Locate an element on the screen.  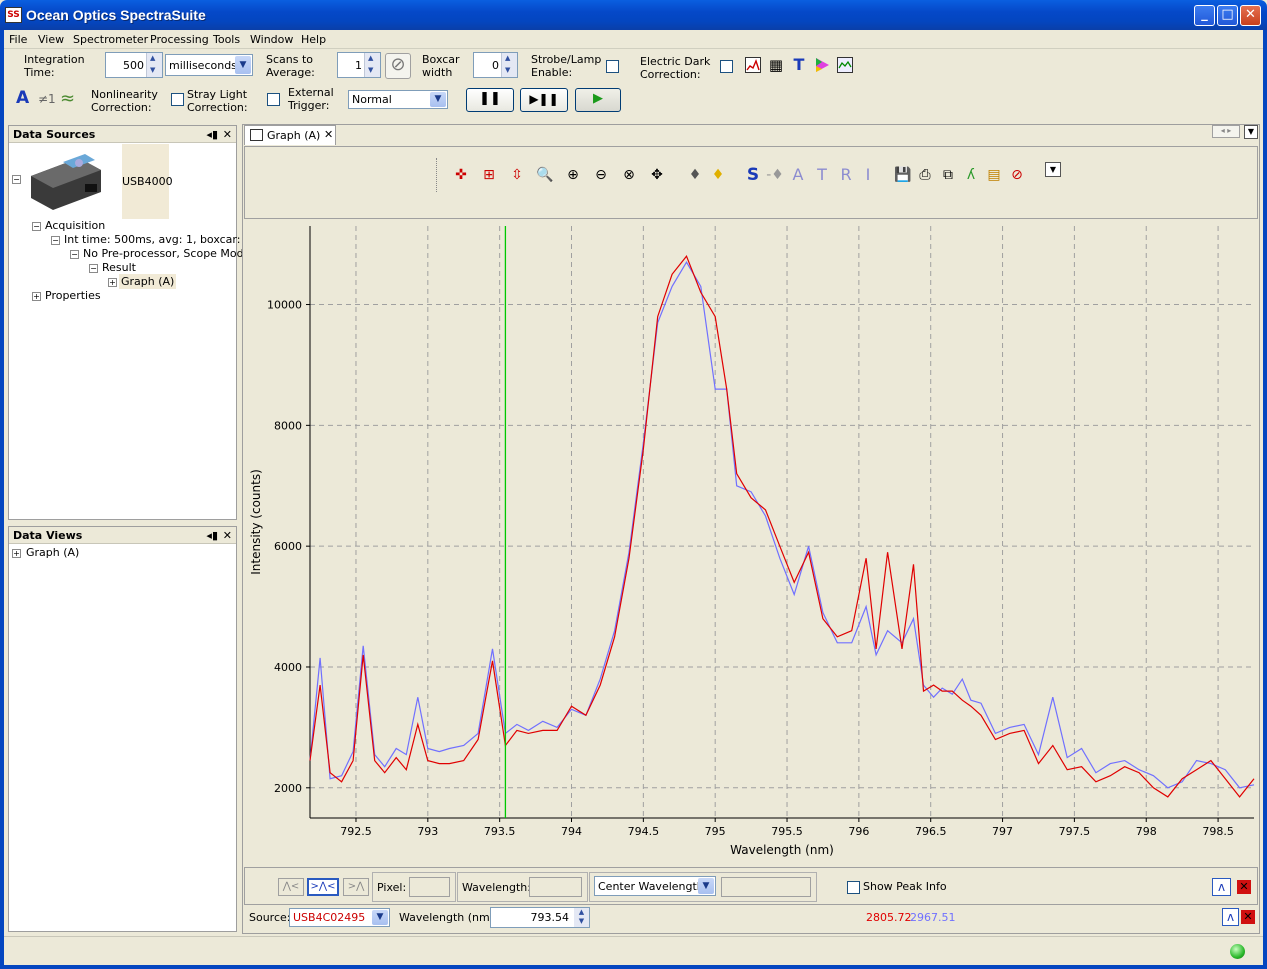
dark-bulb-icon: -♦ is located at coordinates (775, 175).